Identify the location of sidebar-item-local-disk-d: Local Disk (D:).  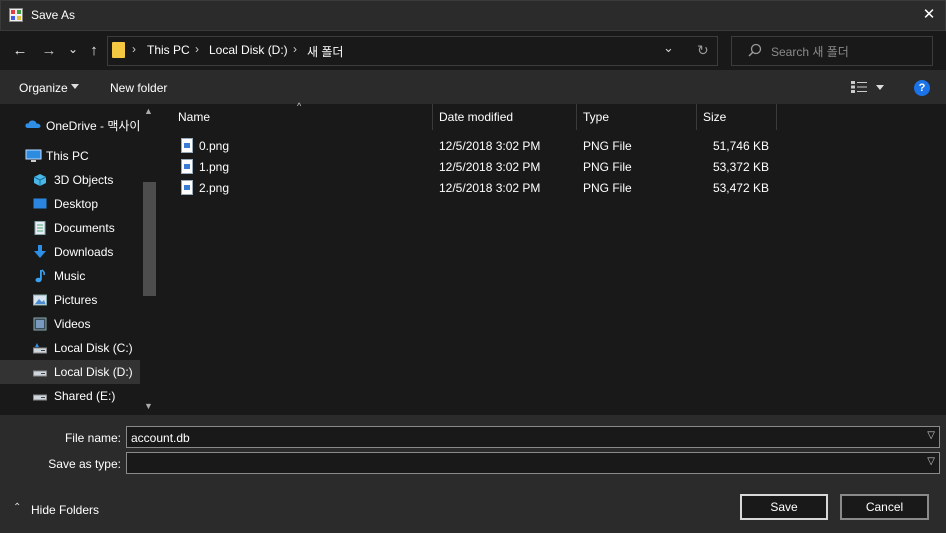
(70, 372).